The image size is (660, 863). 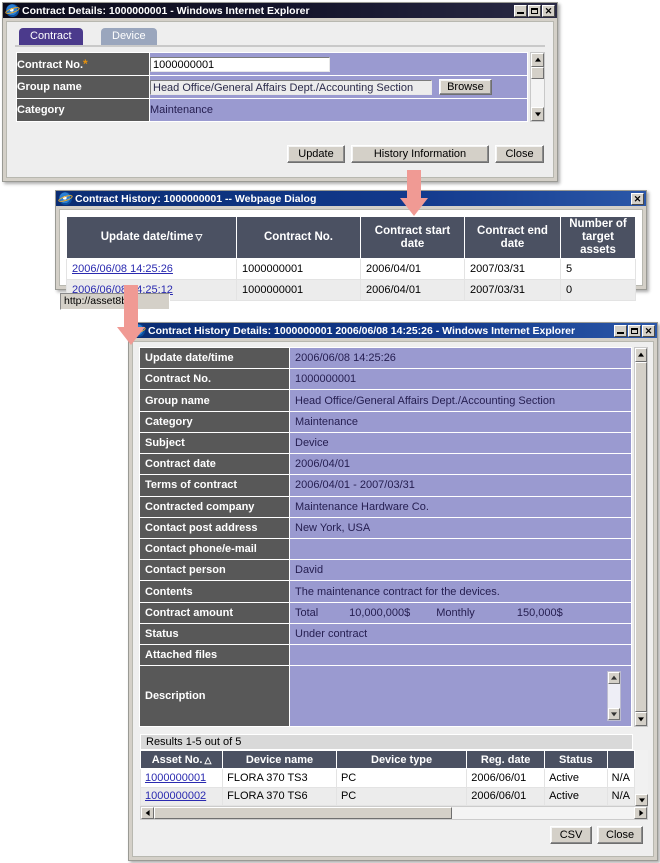 I want to click on assets-vertical-scrollbar, so click(x=641, y=778).